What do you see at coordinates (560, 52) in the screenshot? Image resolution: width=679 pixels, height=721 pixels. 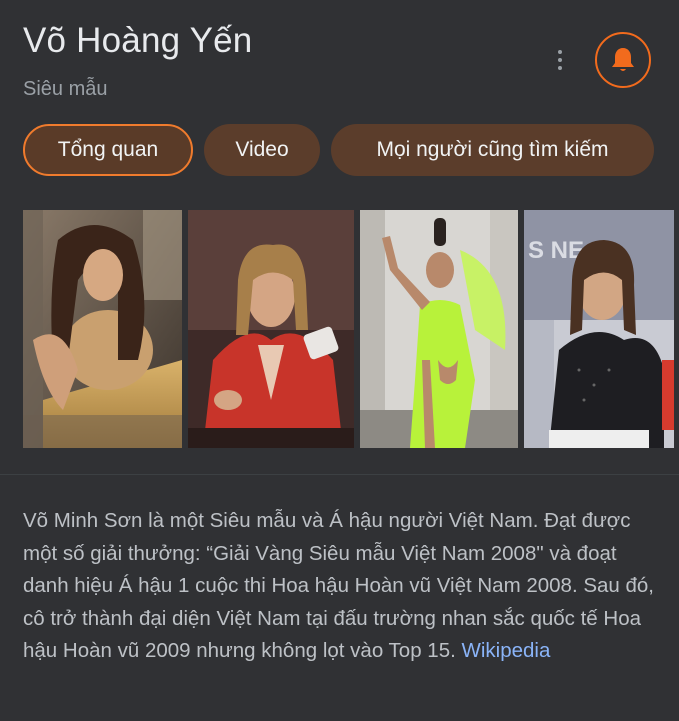 I see `more-vert-icon` at bounding box center [560, 52].